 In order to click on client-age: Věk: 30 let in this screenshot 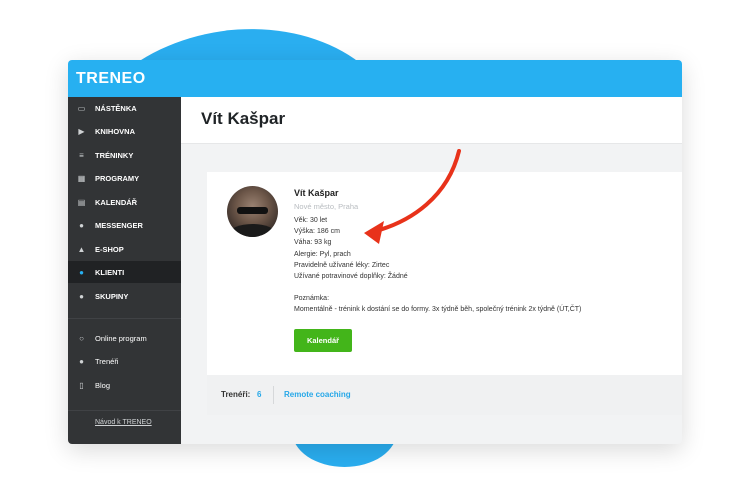, I will do `click(311, 220)`.